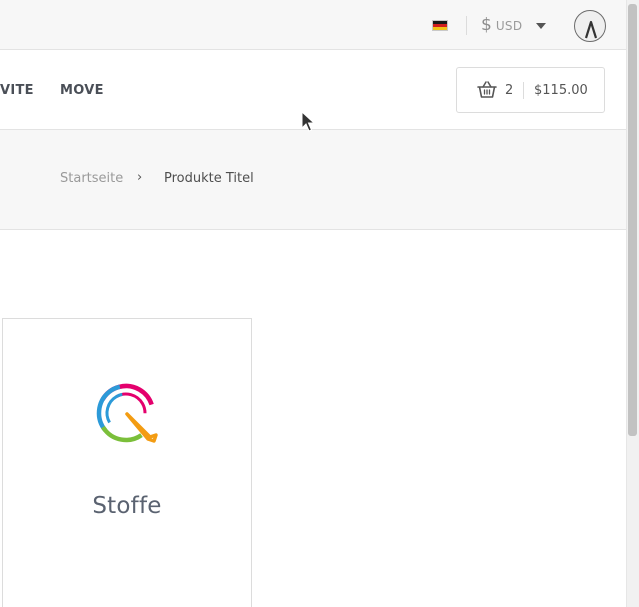  I want to click on mouse-cursor-icon, so click(308, 123).